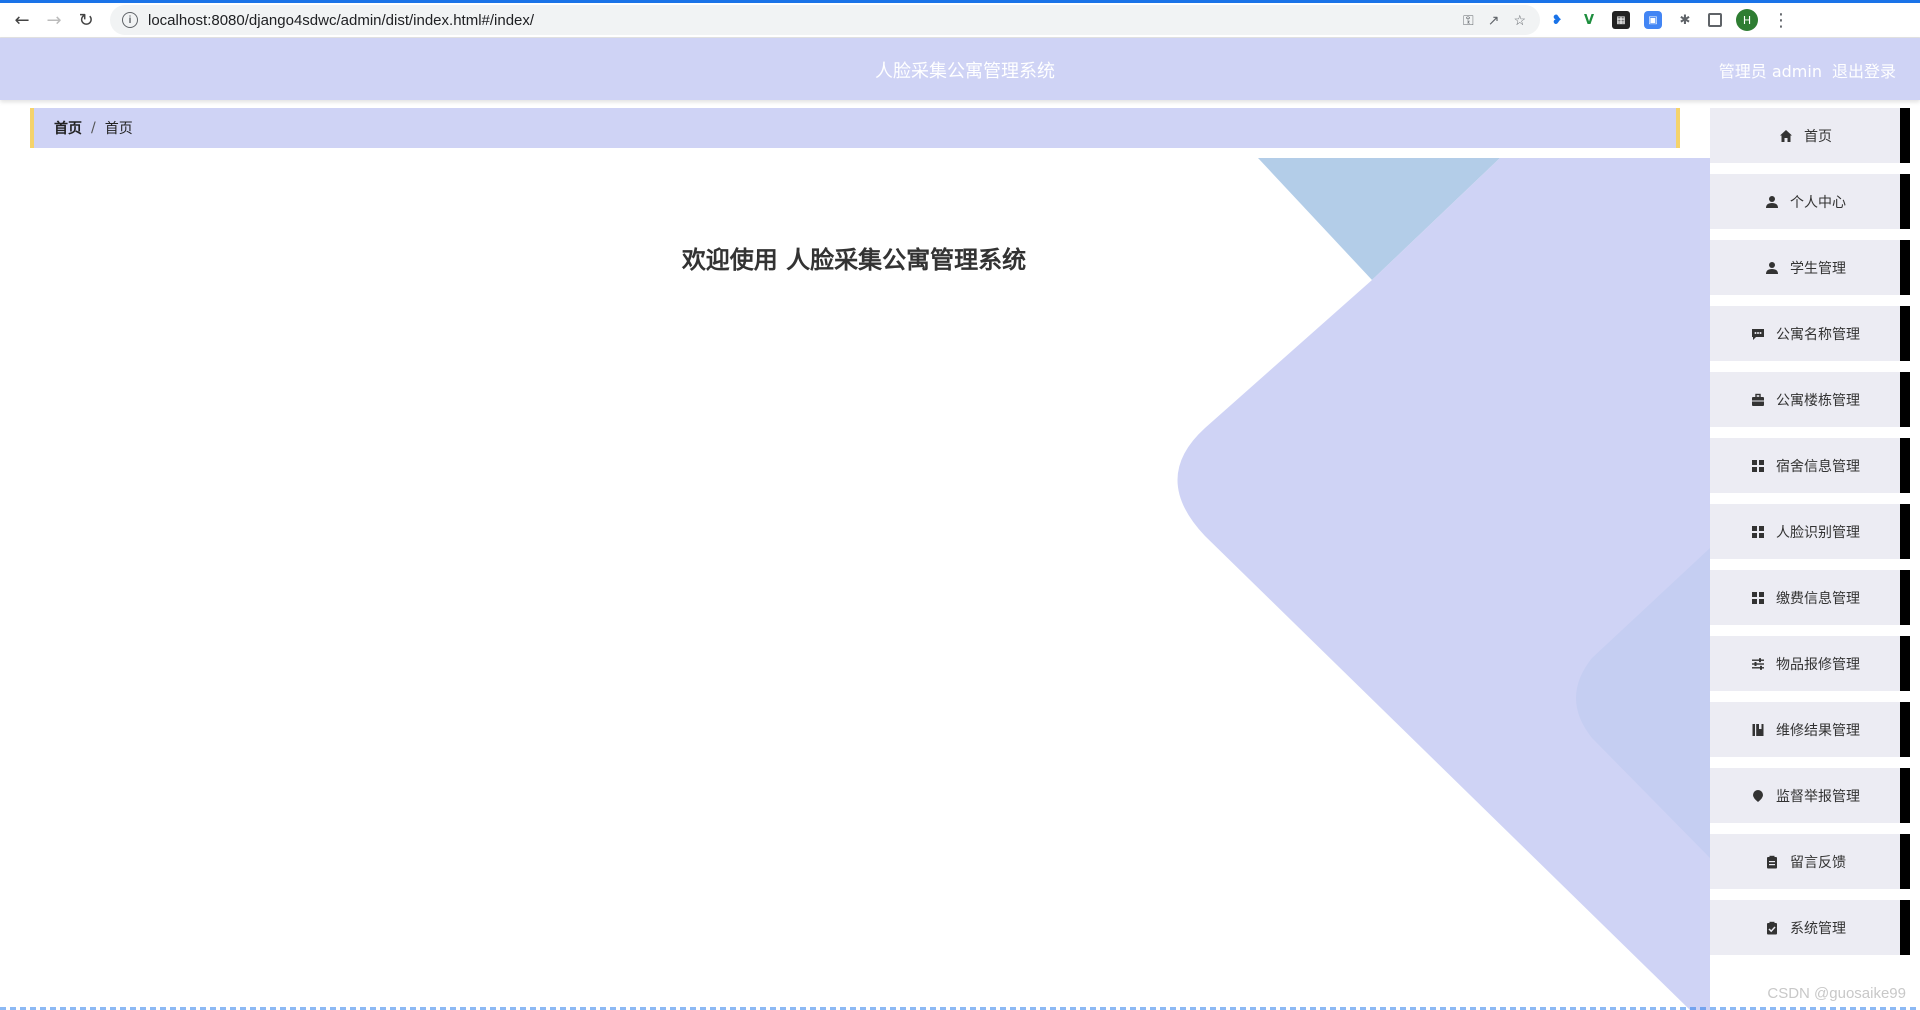 The height and width of the screenshot is (1010, 1920). Describe the element at coordinates (54, 20) in the screenshot. I see `forward-arrow-icon: →` at that location.